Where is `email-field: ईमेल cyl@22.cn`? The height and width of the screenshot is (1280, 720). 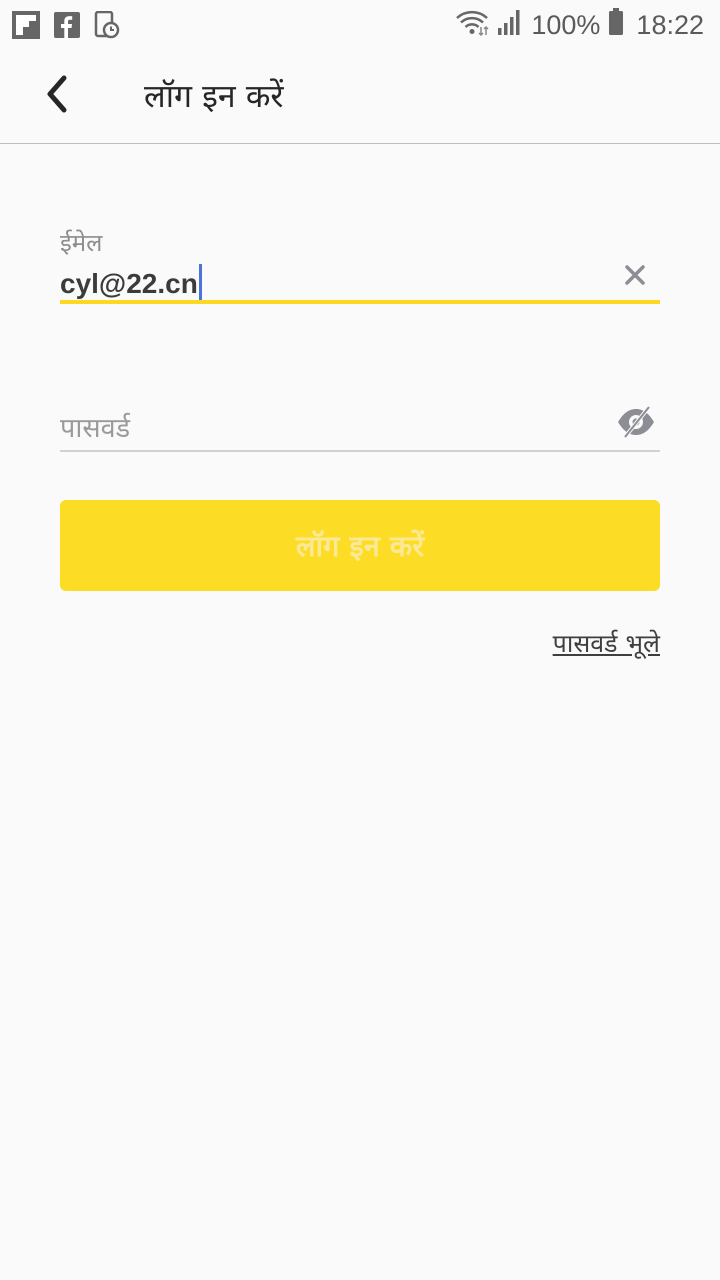 email-field: ईमेल cyl@22.cn is located at coordinates (360, 263).